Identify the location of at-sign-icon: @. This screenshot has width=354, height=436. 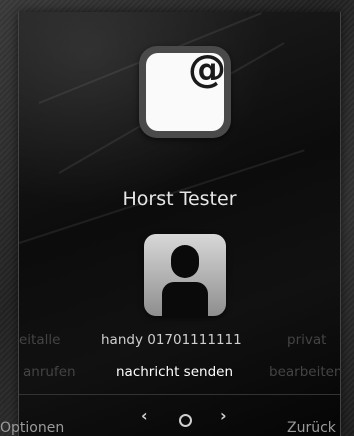
(186, 89).